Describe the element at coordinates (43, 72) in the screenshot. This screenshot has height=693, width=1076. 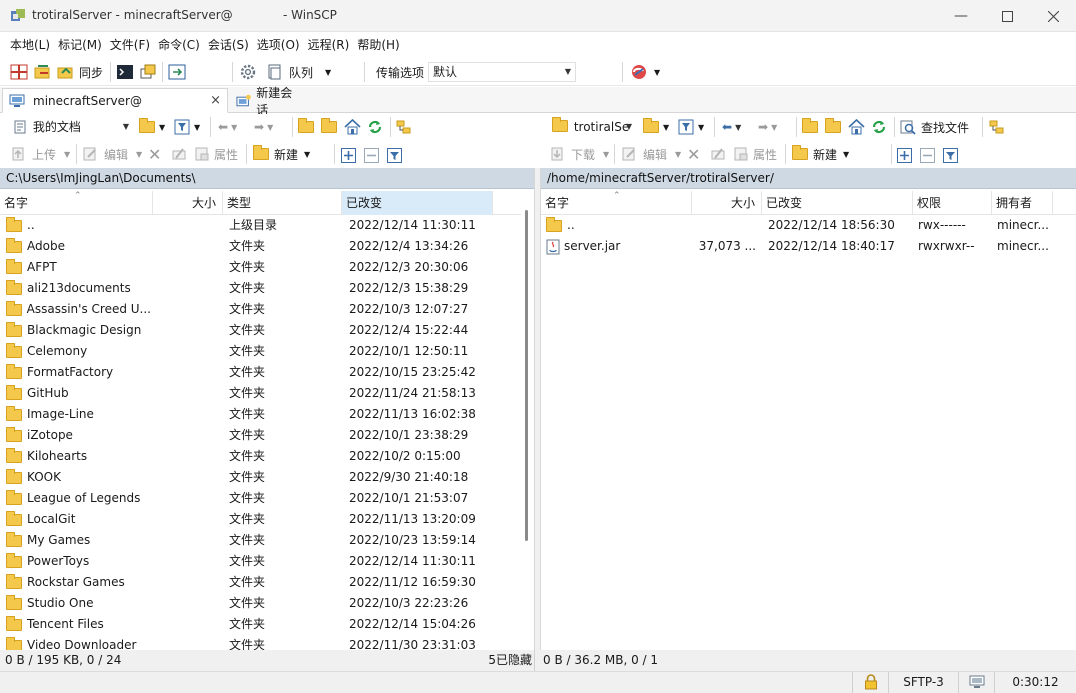
I see `sync-browse-icon` at that location.